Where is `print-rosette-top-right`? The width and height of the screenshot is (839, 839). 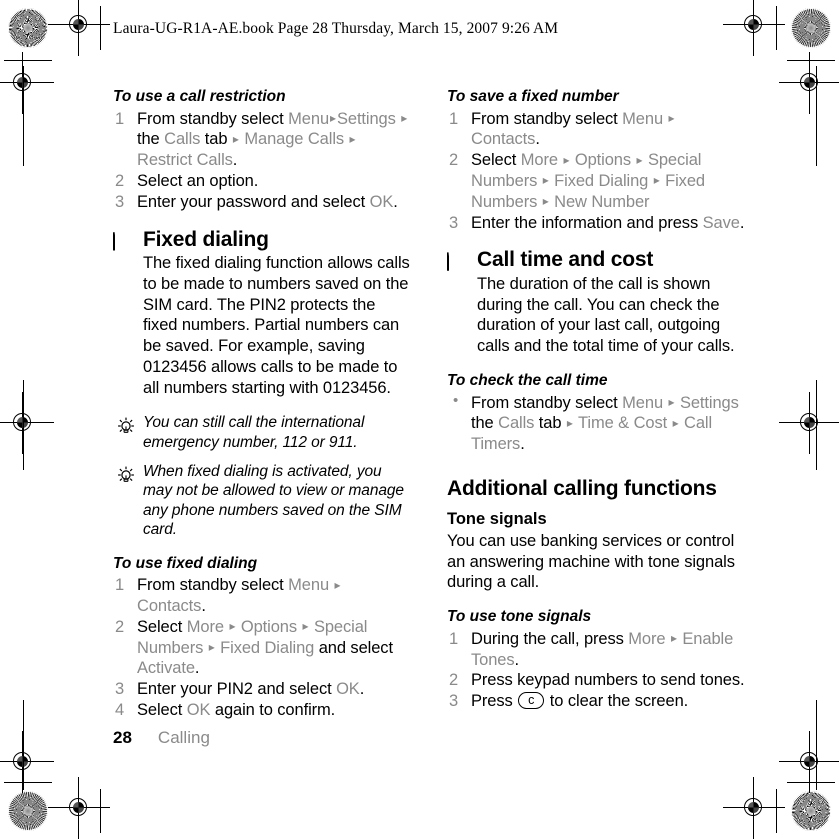 print-rosette-top-right is located at coordinates (811, 28).